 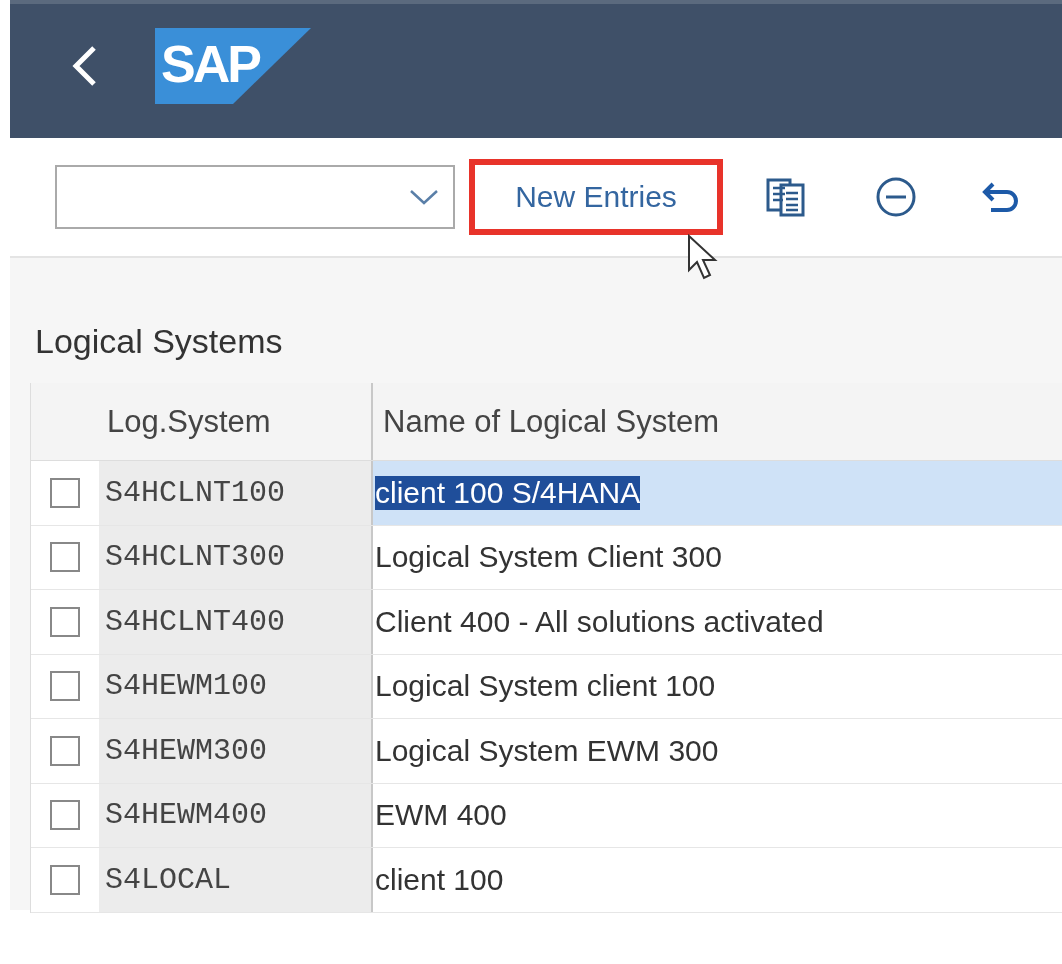 What do you see at coordinates (717, 880) in the screenshot?
I see `name-field: client 100` at bounding box center [717, 880].